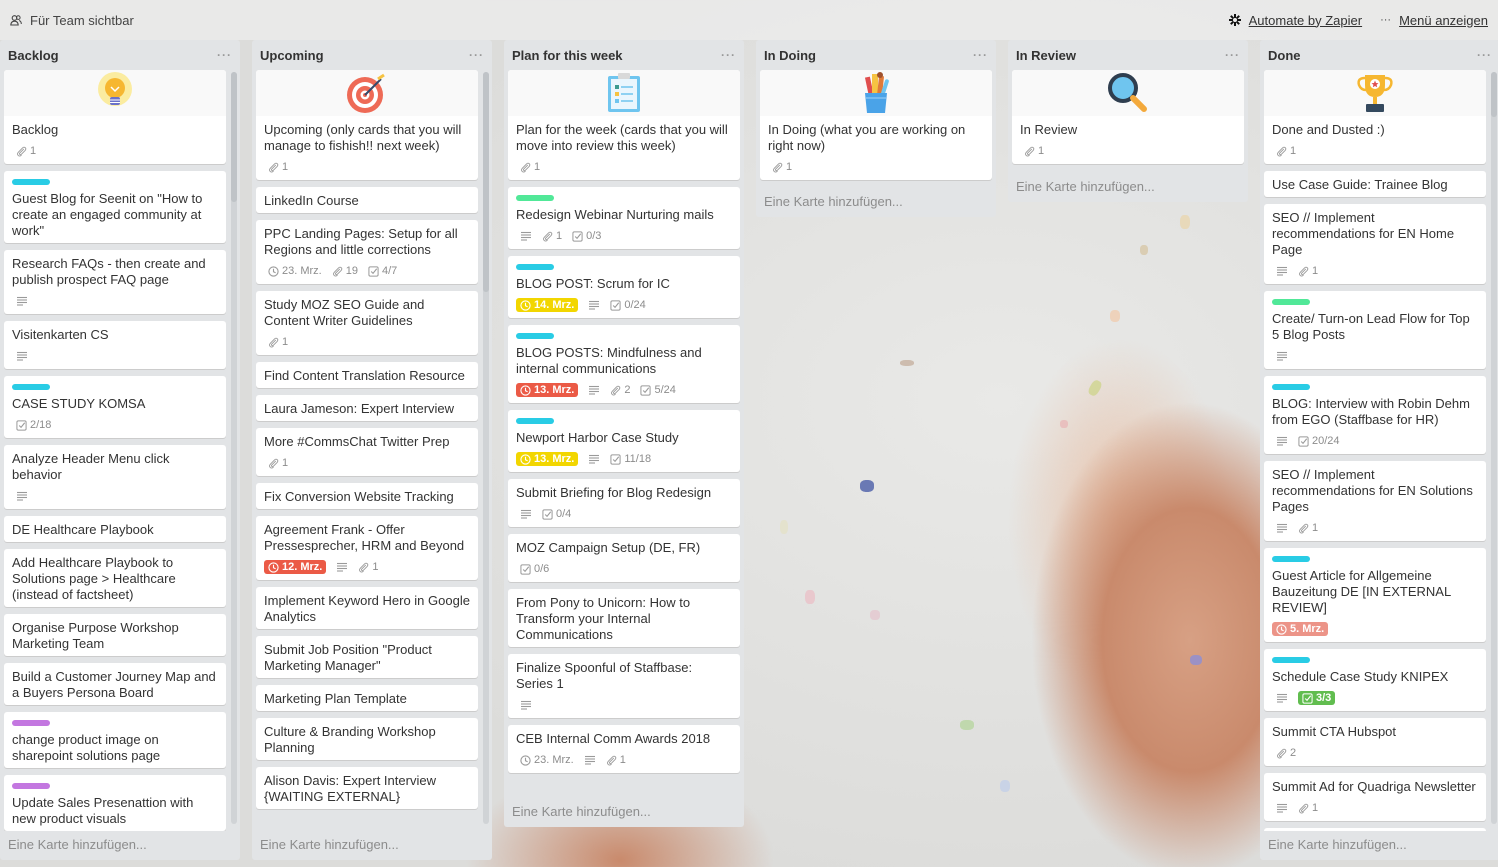 The width and height of the screenshot is (1498, 867). I want to click on list-title: Done, so click(1284, 55).